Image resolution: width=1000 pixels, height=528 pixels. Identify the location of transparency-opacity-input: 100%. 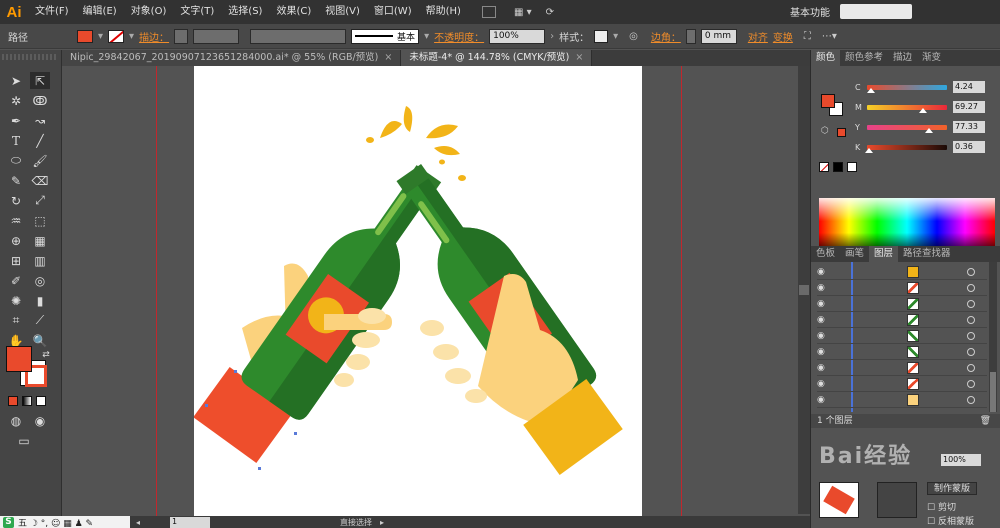
(961, 460).